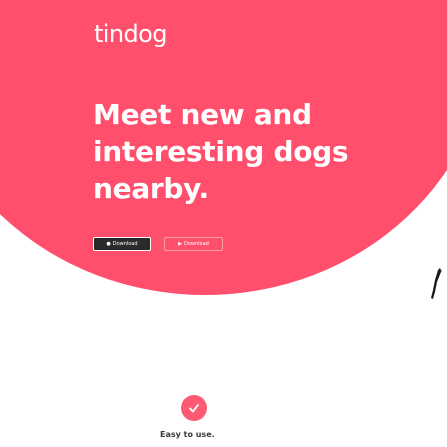 This screenshot has width=447, height=447. What do you see at coordinates (108, 243) in the screenshot?
I see `apple-icon: ●` at bounding box center [108, 243].